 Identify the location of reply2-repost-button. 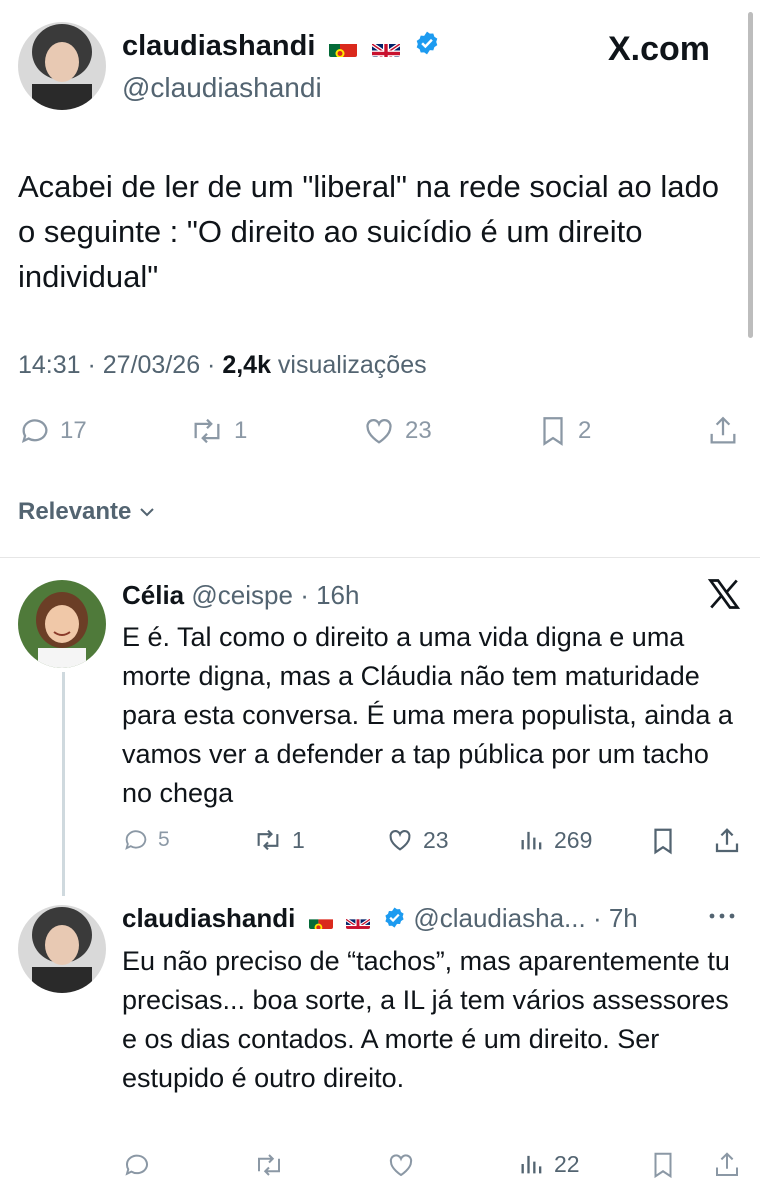
(269, 1167).